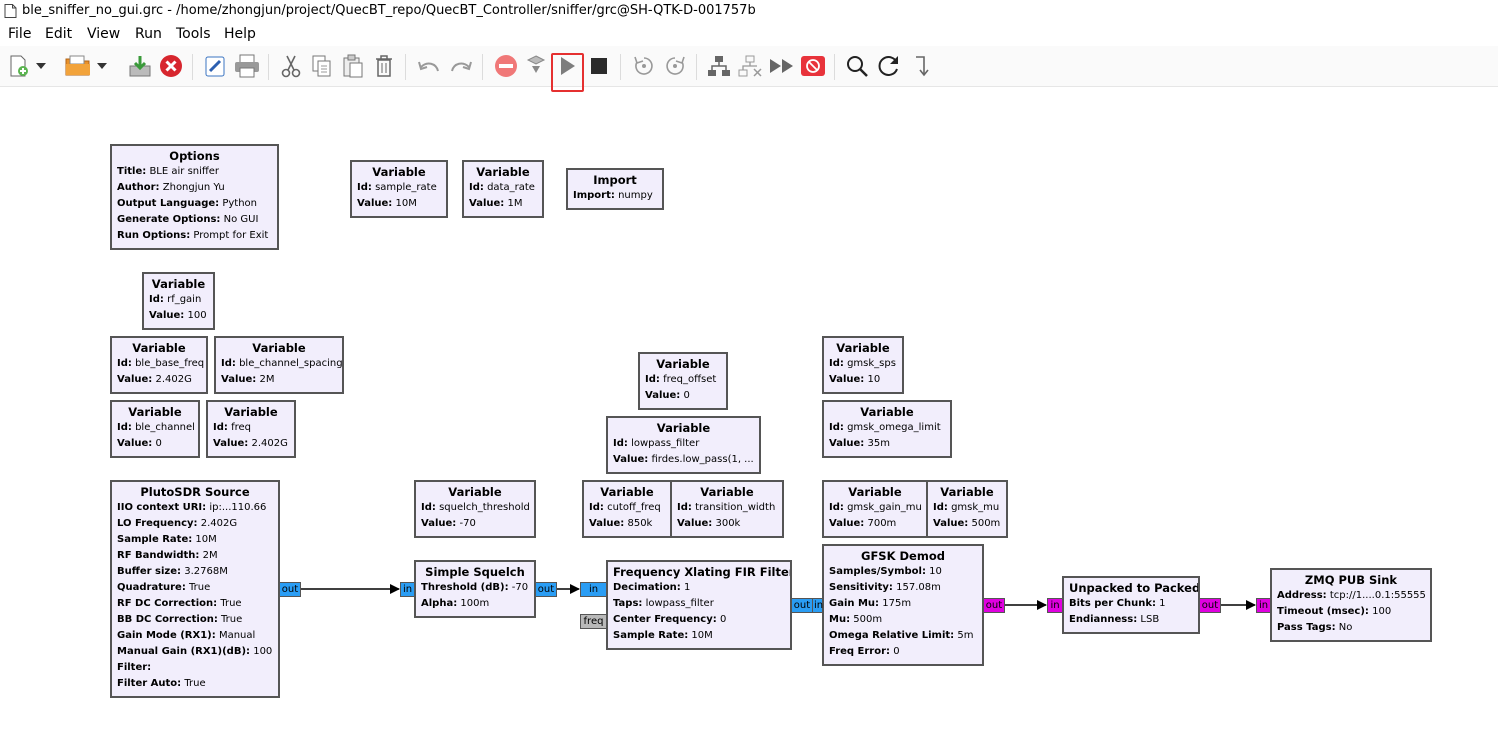  I want to click on enable-block-icon, so click(719, 66).